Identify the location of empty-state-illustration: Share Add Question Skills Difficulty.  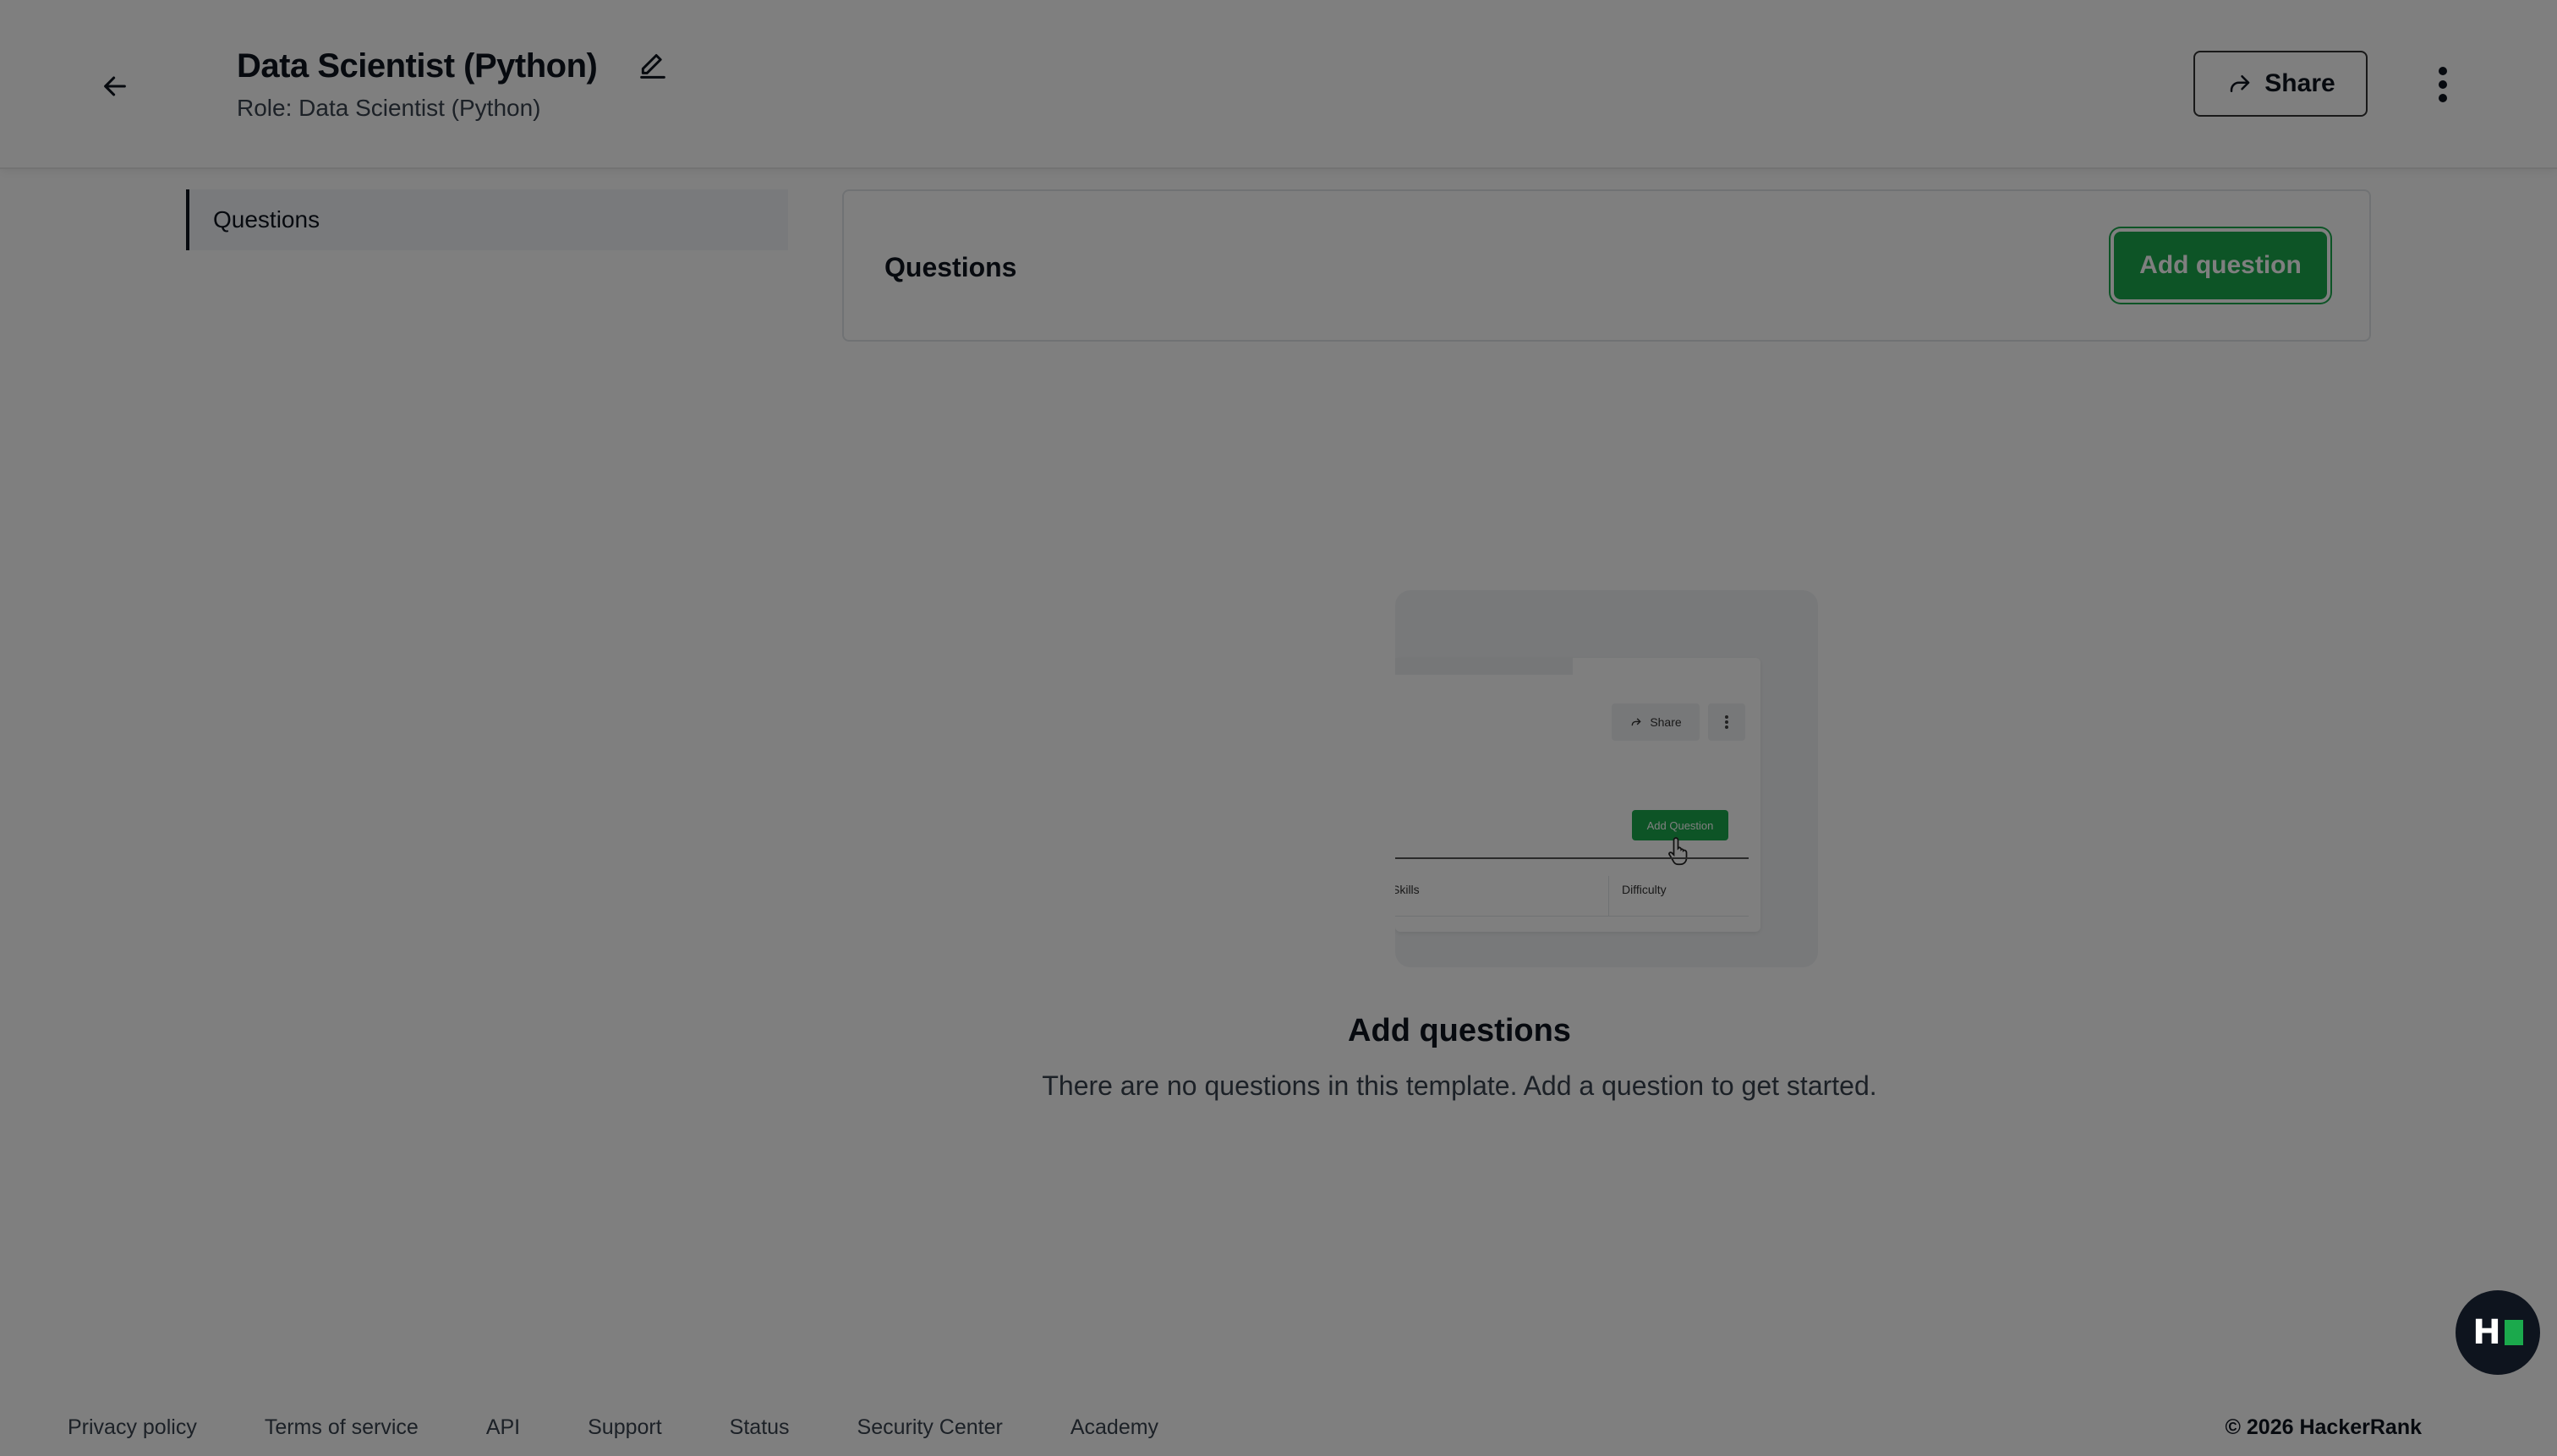
(1606, 778).